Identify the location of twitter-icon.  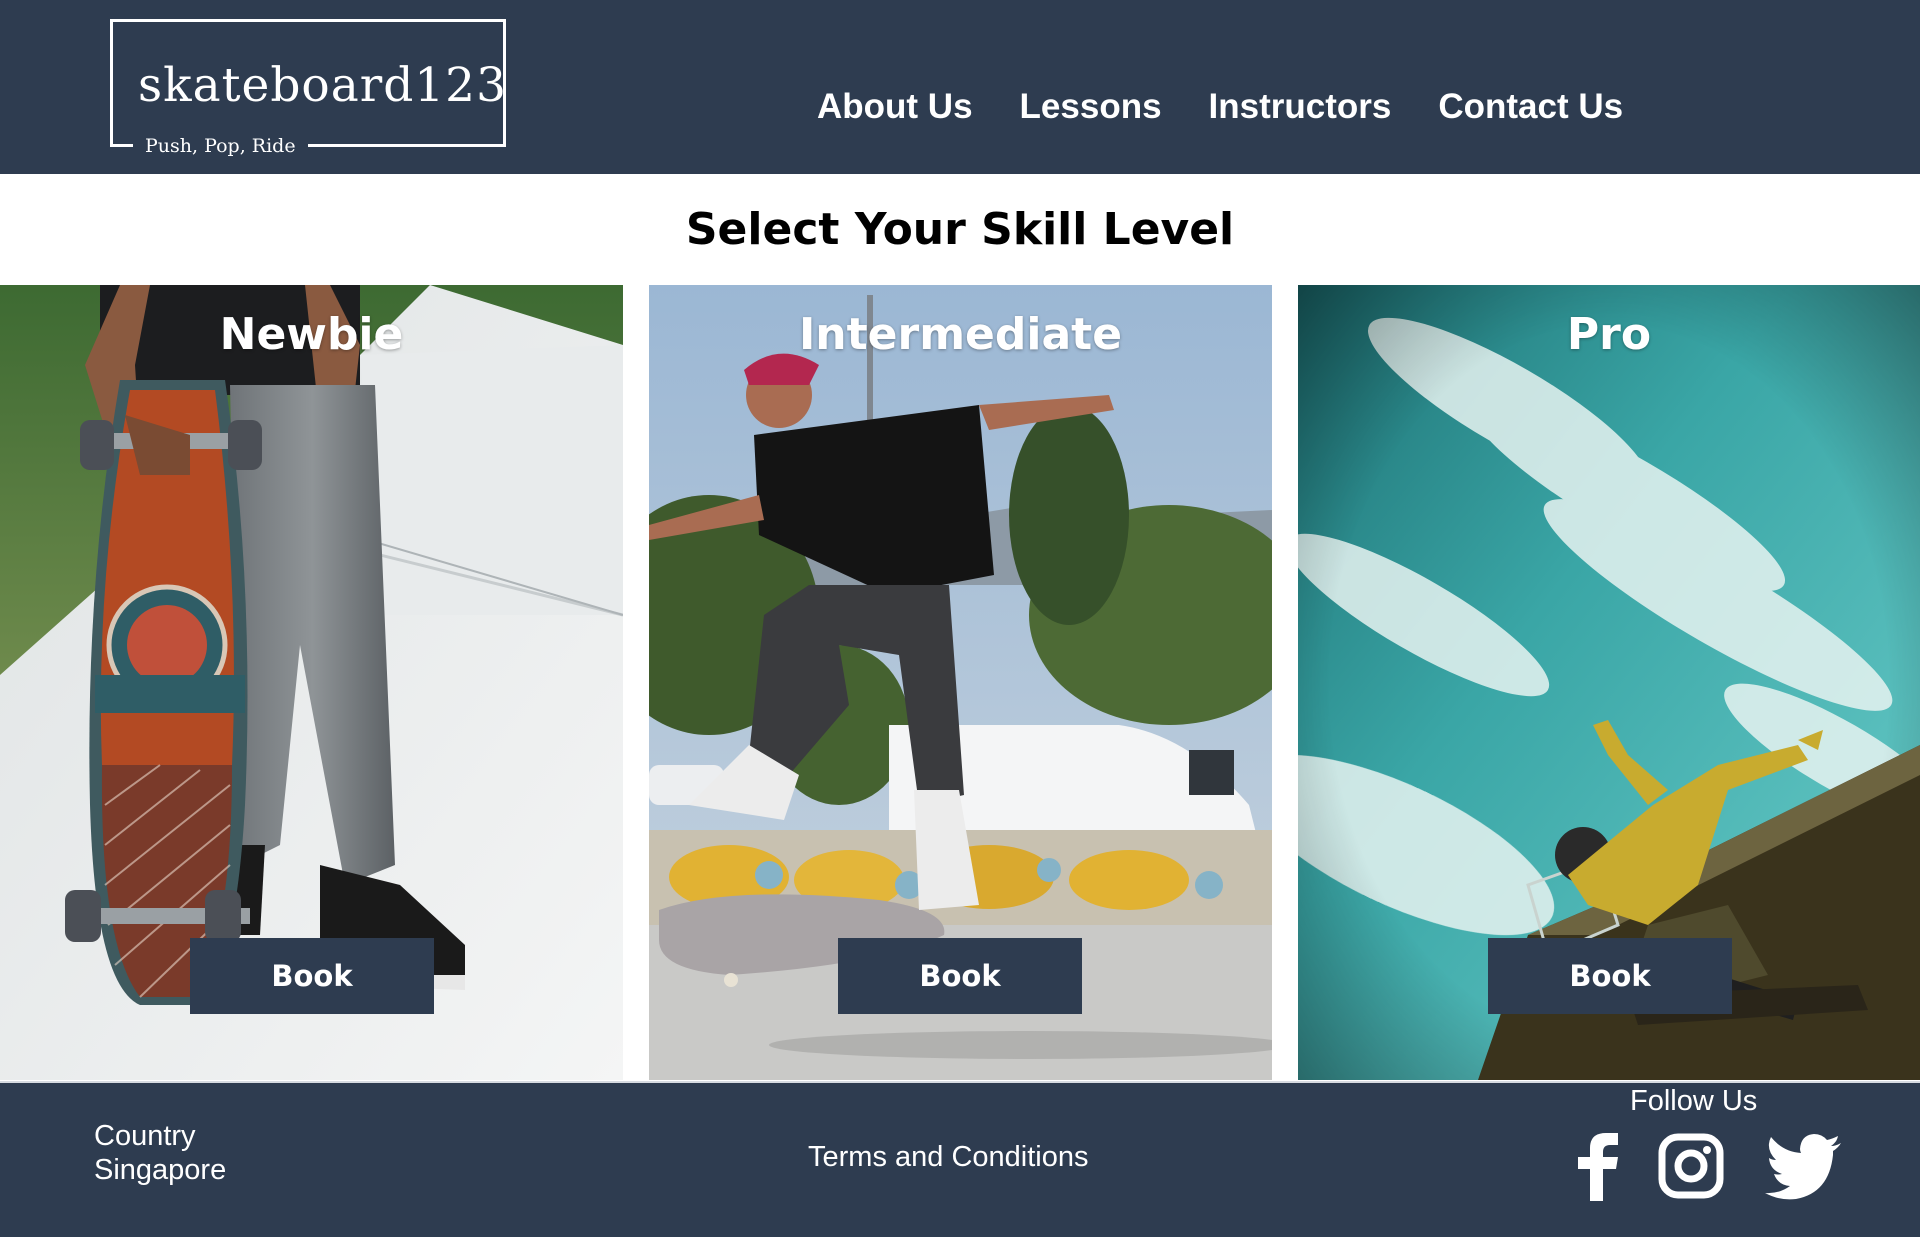
(1804, 1166).